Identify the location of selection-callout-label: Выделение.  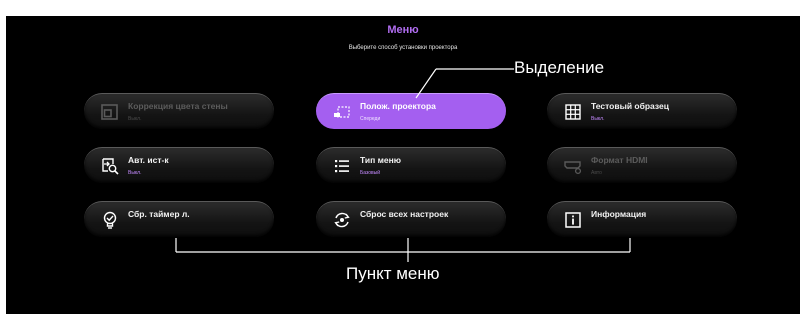
(559, 67).